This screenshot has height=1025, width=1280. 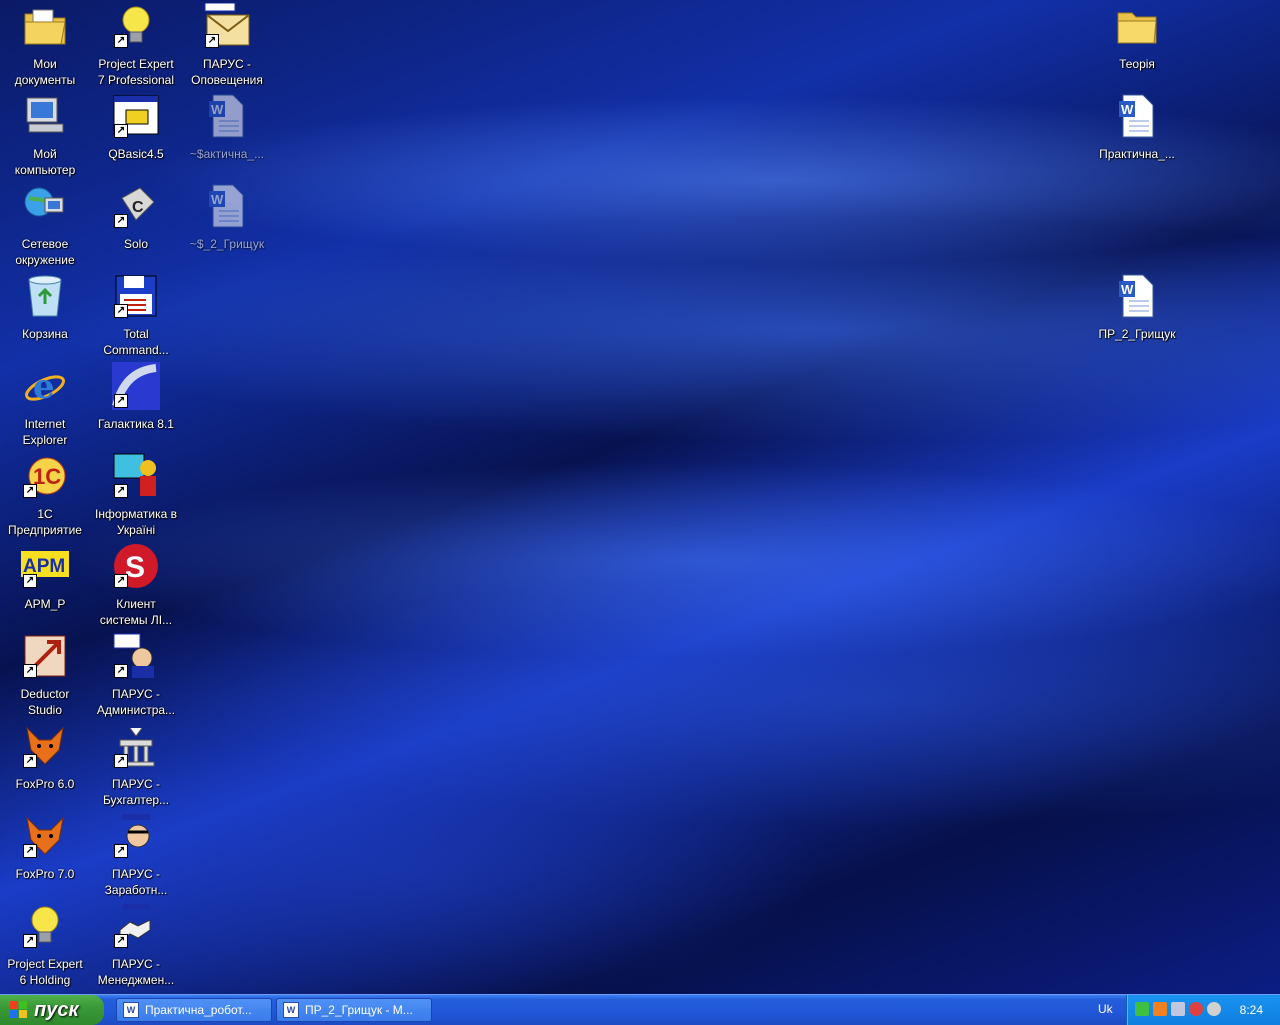 I want to click on client-system-icon: S ↗, so click(x=136, y=566).